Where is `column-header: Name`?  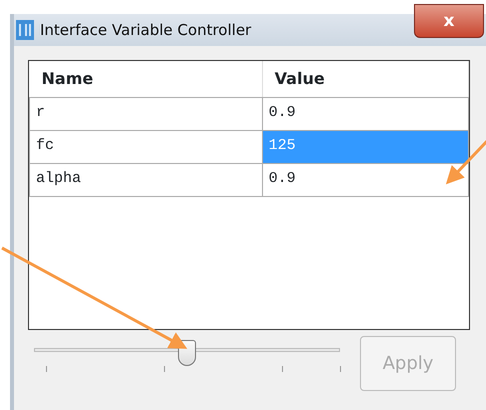
column-header: Name is located at coordinates (146, 79).